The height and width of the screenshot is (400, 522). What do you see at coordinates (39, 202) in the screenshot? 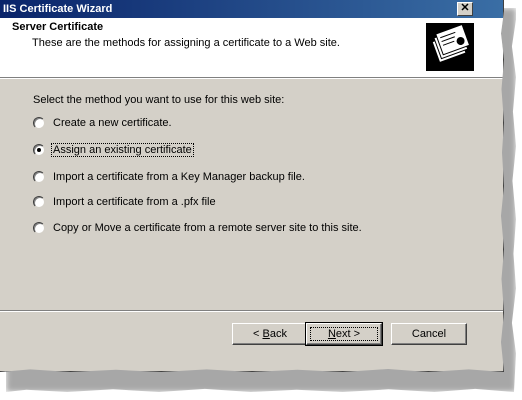
I see `radio-import-pfx` at bounding box center [39, 202].